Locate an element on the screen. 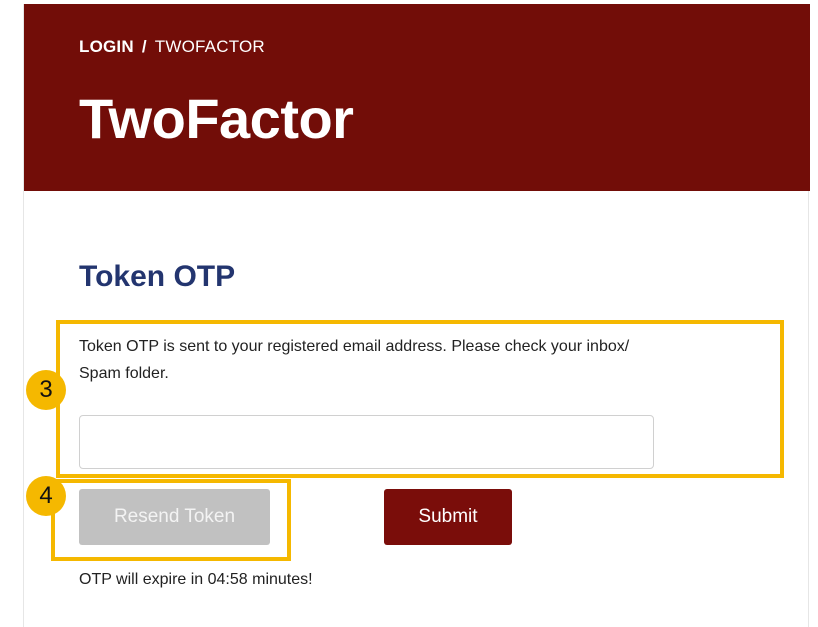 This screenshot has height=627, width=818. page-title: TwoFactor is located at coordinates (216, 118).